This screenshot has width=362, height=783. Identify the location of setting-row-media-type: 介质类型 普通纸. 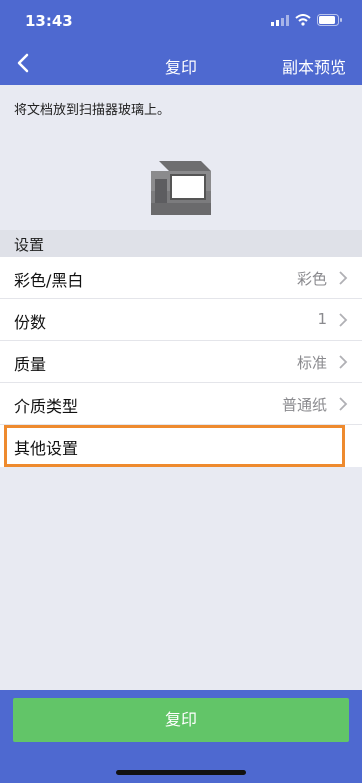
(181, 404).